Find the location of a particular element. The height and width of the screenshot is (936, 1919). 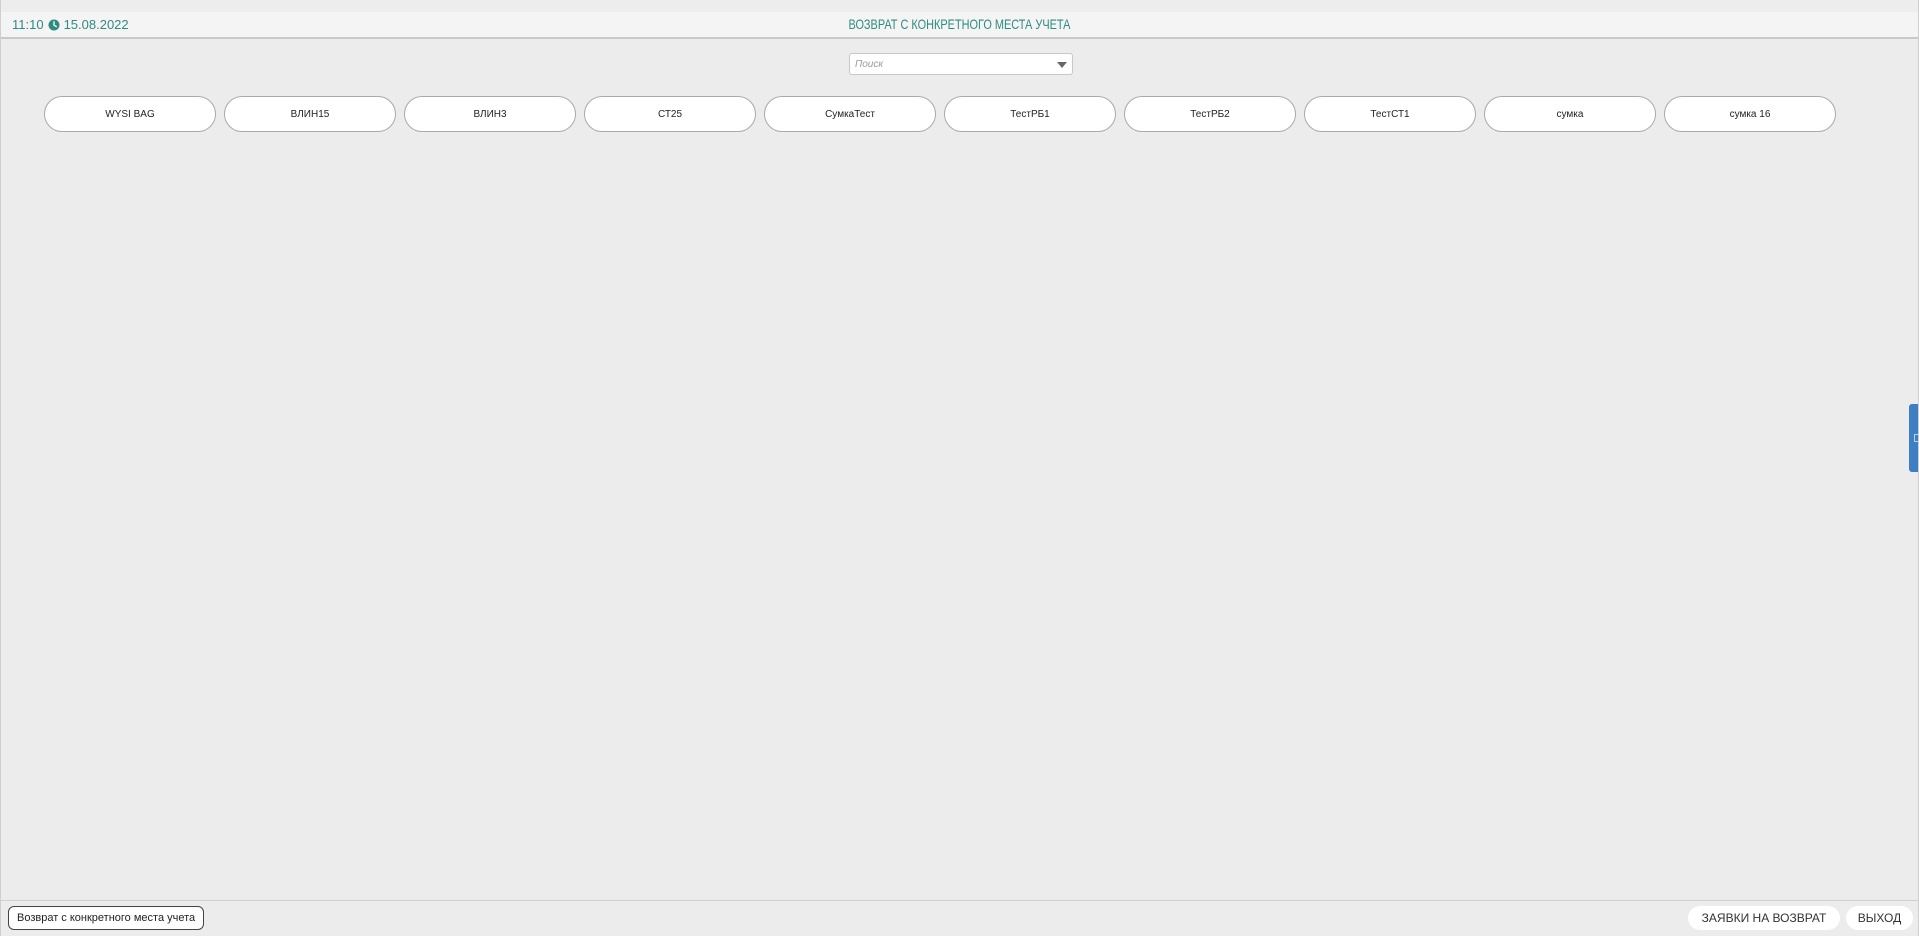

exit-button: ВЫХОД is located at coordinates (1879, 918).